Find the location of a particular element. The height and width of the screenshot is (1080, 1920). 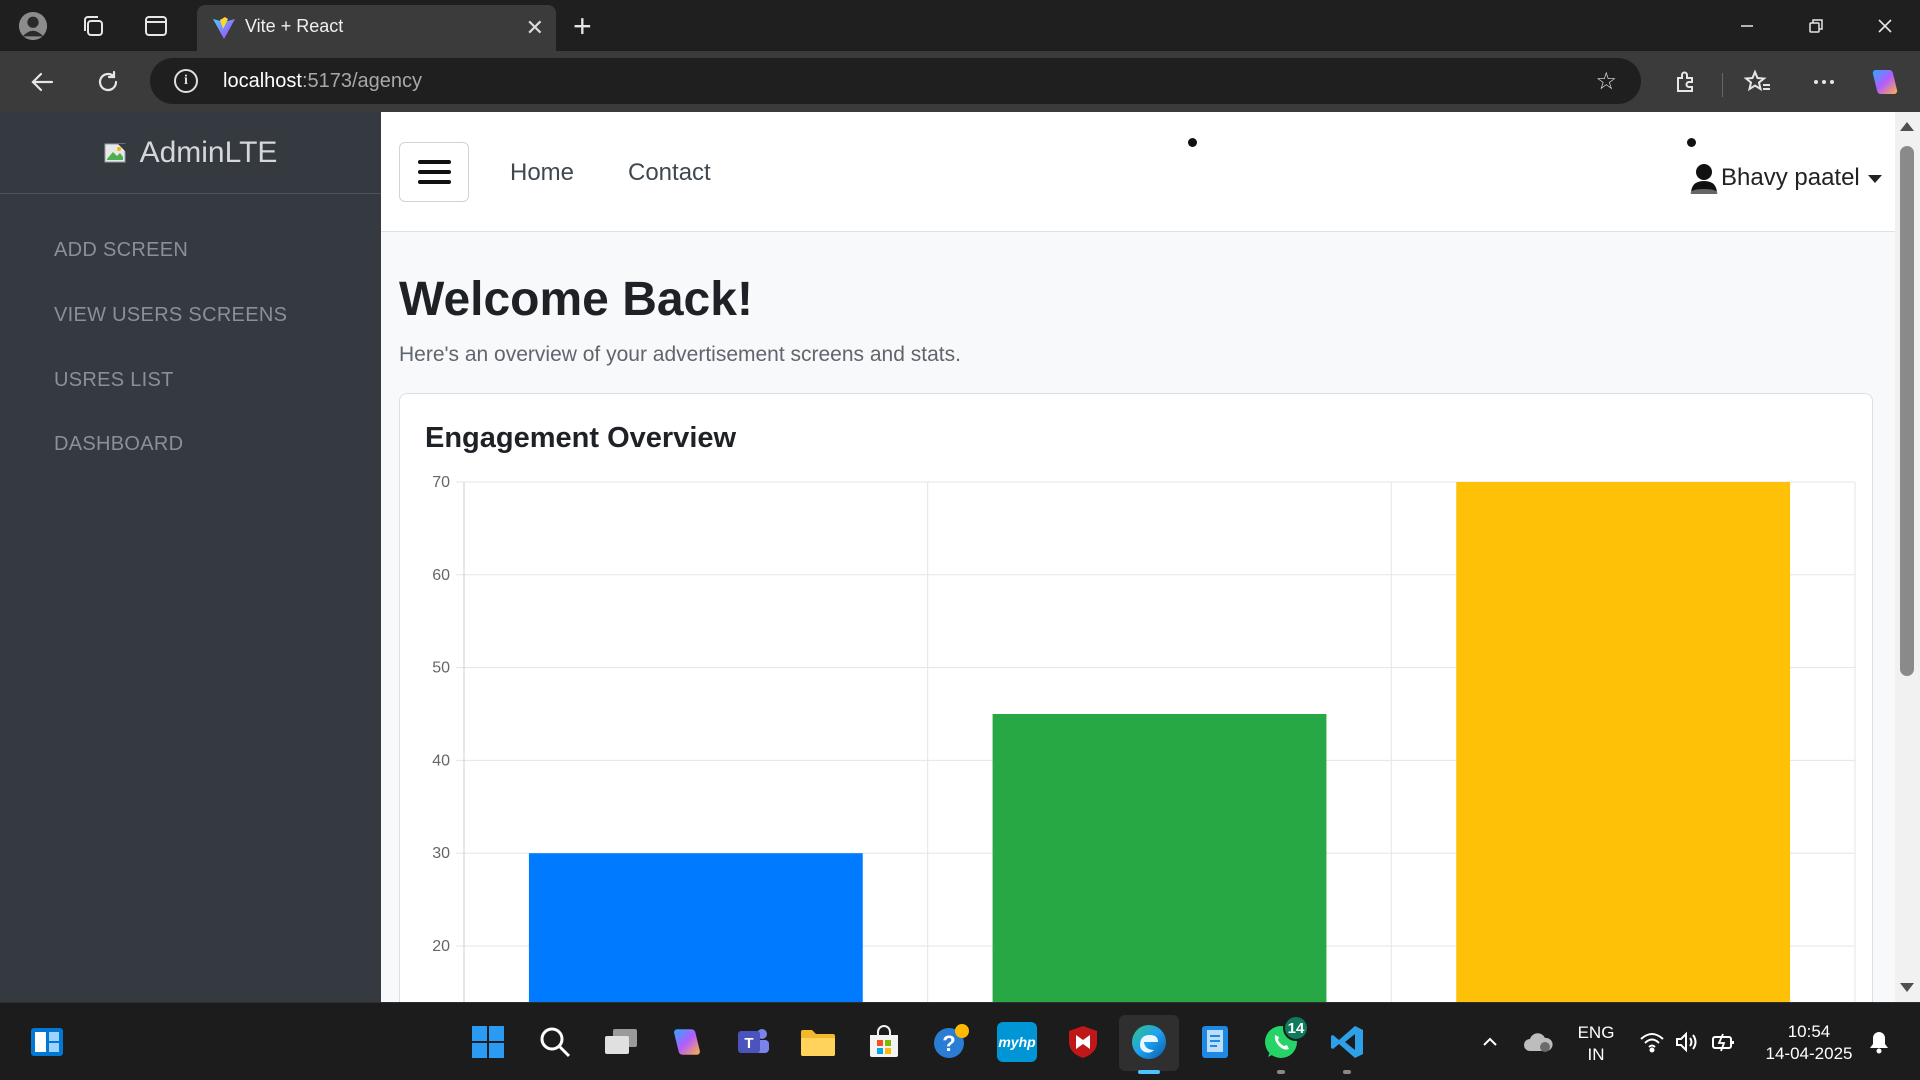

sidebar-item-dashboard: DASHBOARD is located at coordinates (118, 444).